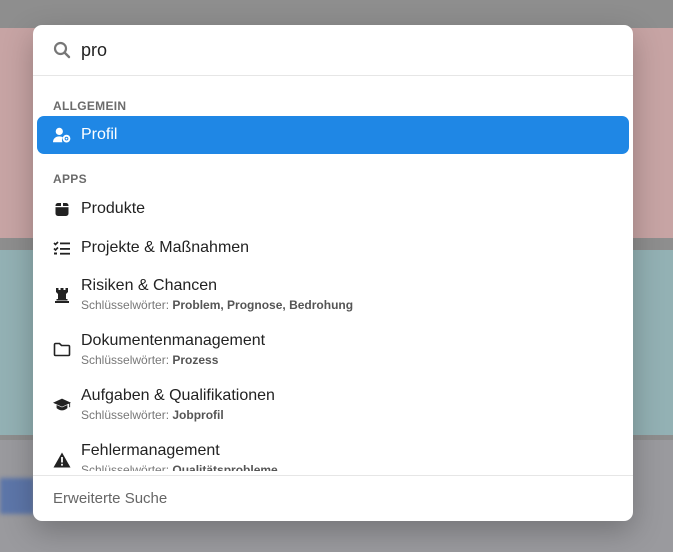  What do you see at coordinates (152, 415) in the screenshot?
I see `result-item-keywords: Schlüsselwörter: Jobprofil` at bounding box center [152, 415].